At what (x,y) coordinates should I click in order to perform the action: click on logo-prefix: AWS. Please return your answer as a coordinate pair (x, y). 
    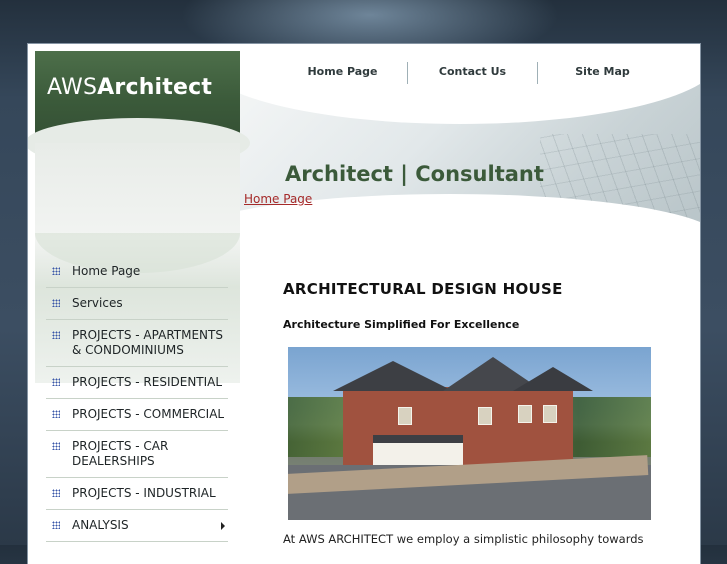
    Looking at the image, I should click on (72, 87).